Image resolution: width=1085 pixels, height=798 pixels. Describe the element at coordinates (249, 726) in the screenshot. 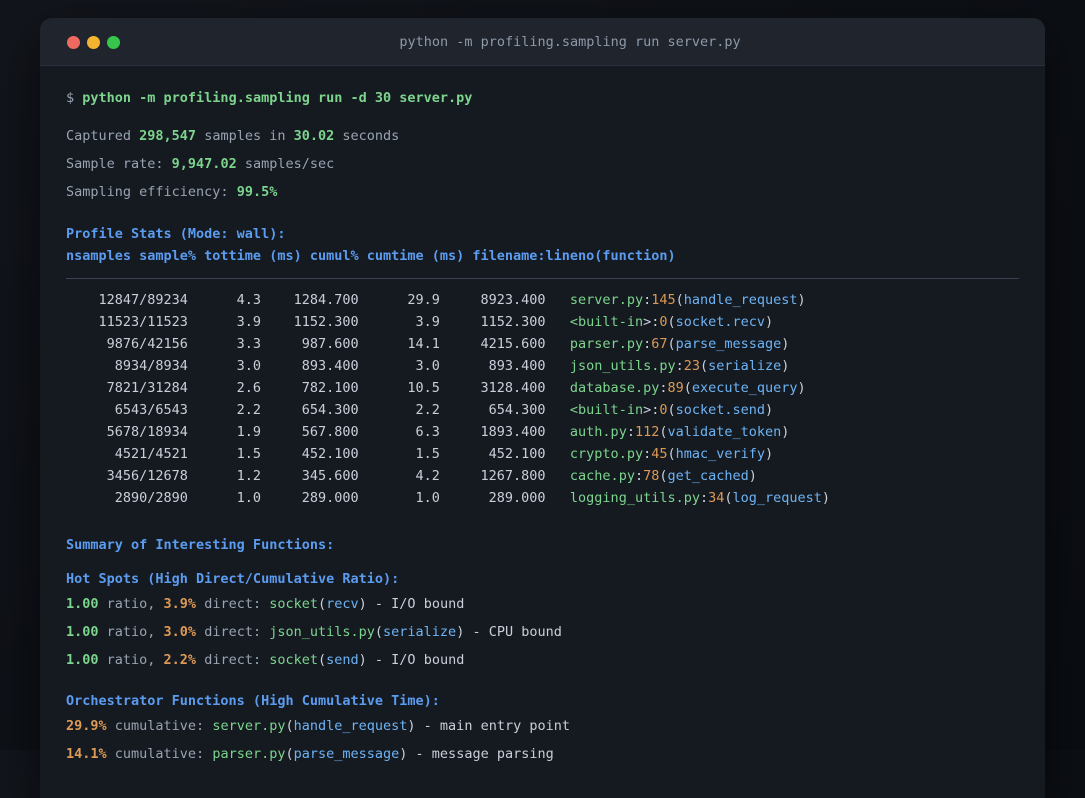

I see `module-name: server.py` at that location.